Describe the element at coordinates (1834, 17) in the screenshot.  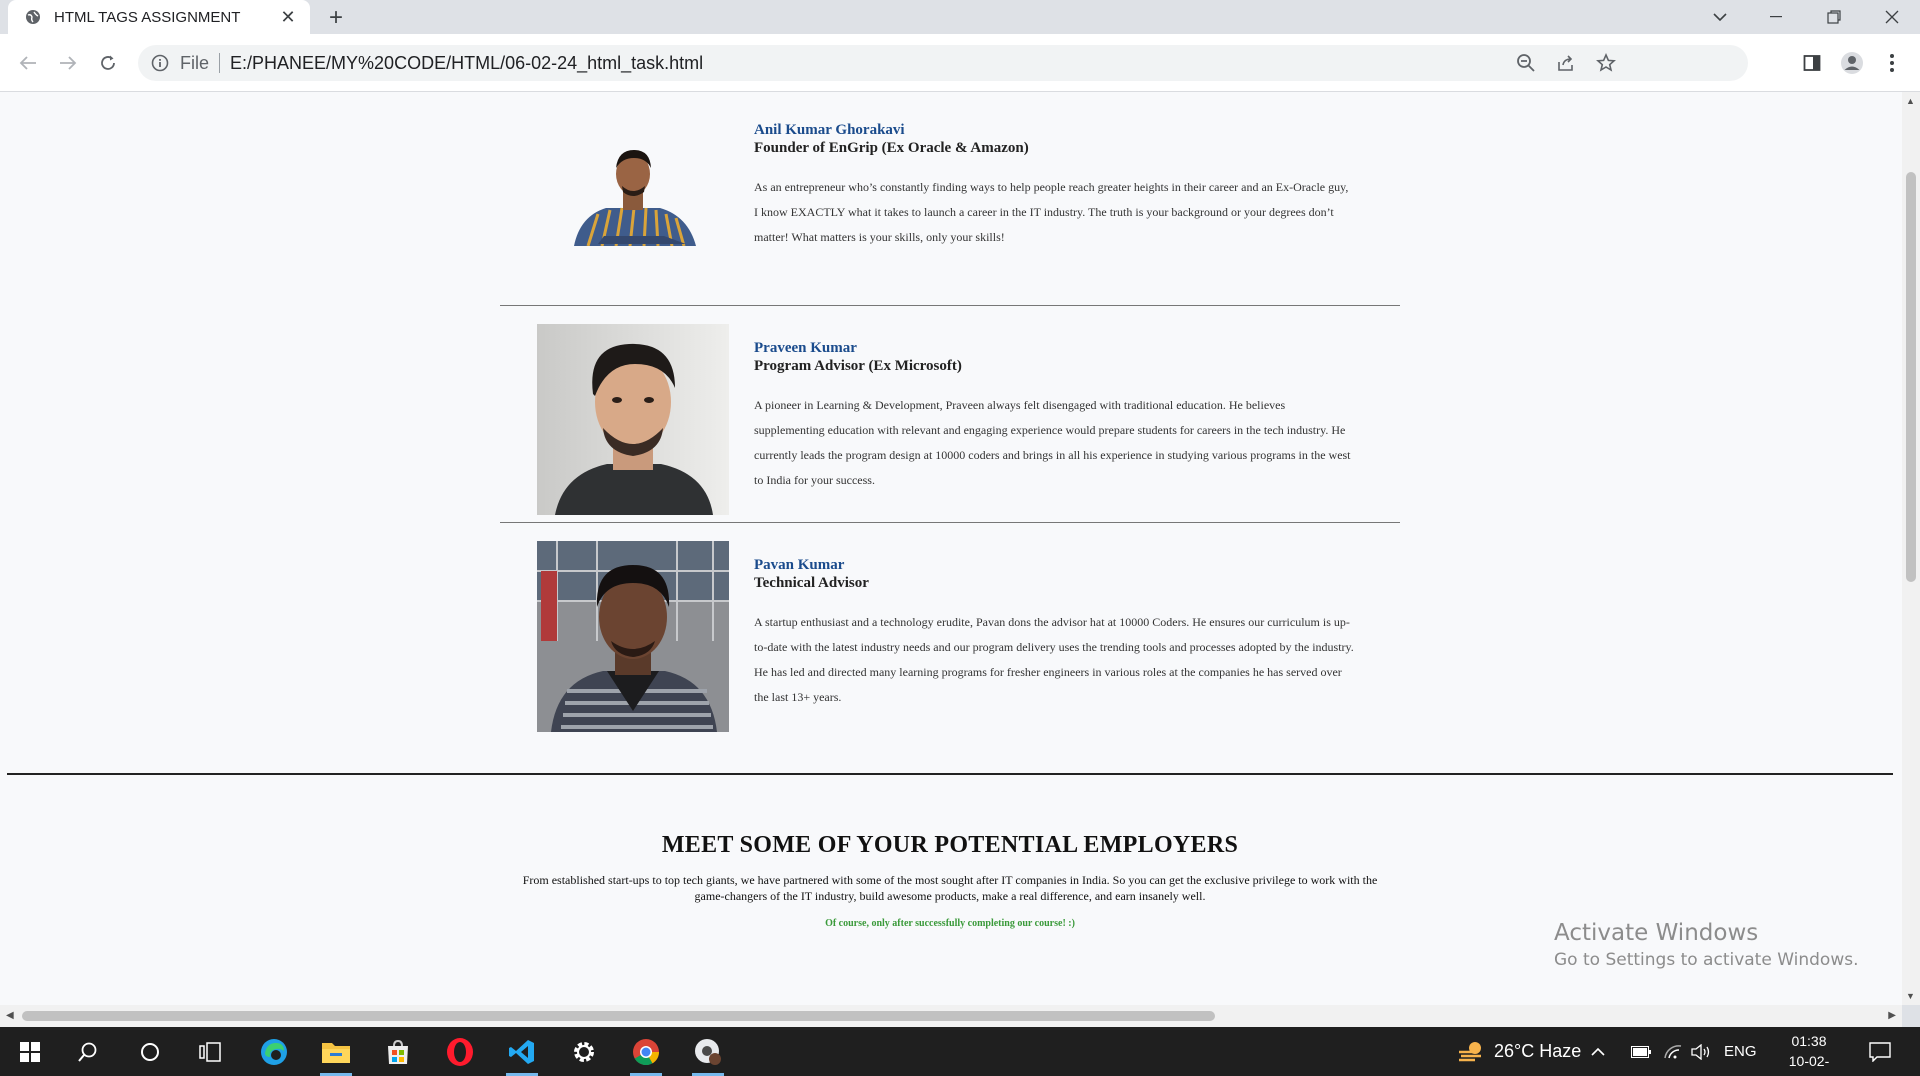
I see `restore-button` at that location.